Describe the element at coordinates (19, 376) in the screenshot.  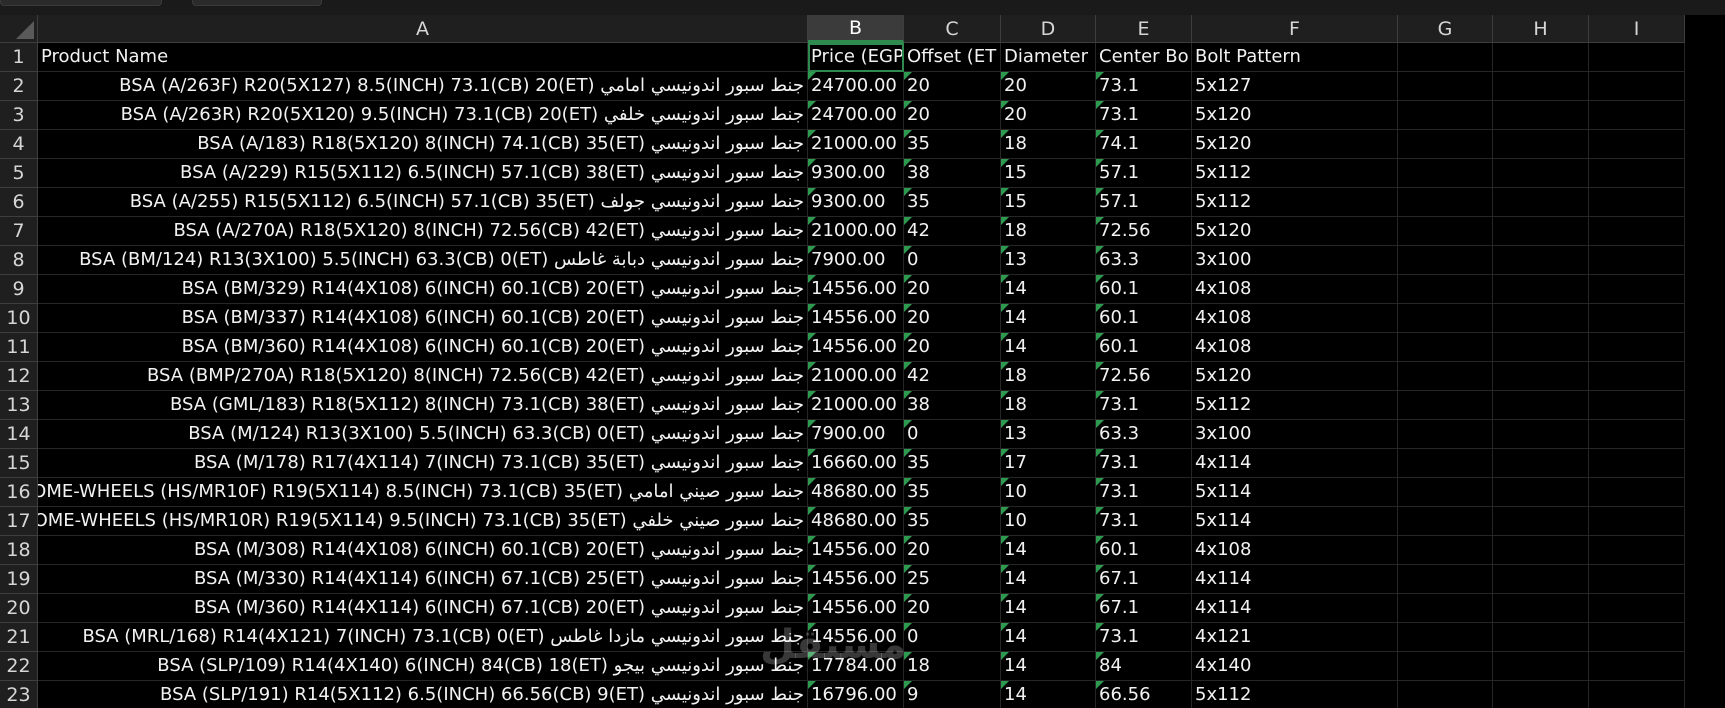
I see `row-header: 12` at that location.